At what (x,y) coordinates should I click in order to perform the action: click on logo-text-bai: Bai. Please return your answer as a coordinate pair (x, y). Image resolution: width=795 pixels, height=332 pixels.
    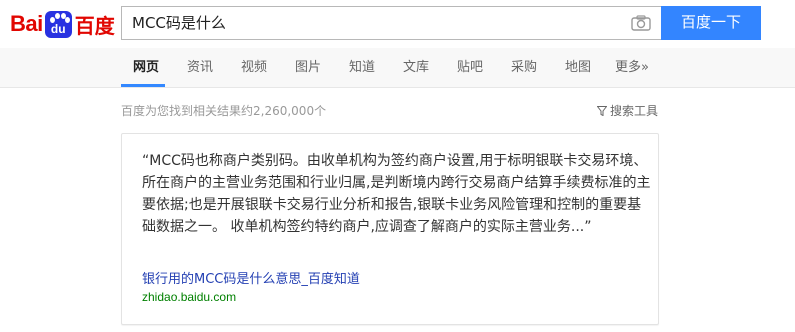
    Looking at the image, I should click on (26, 23).